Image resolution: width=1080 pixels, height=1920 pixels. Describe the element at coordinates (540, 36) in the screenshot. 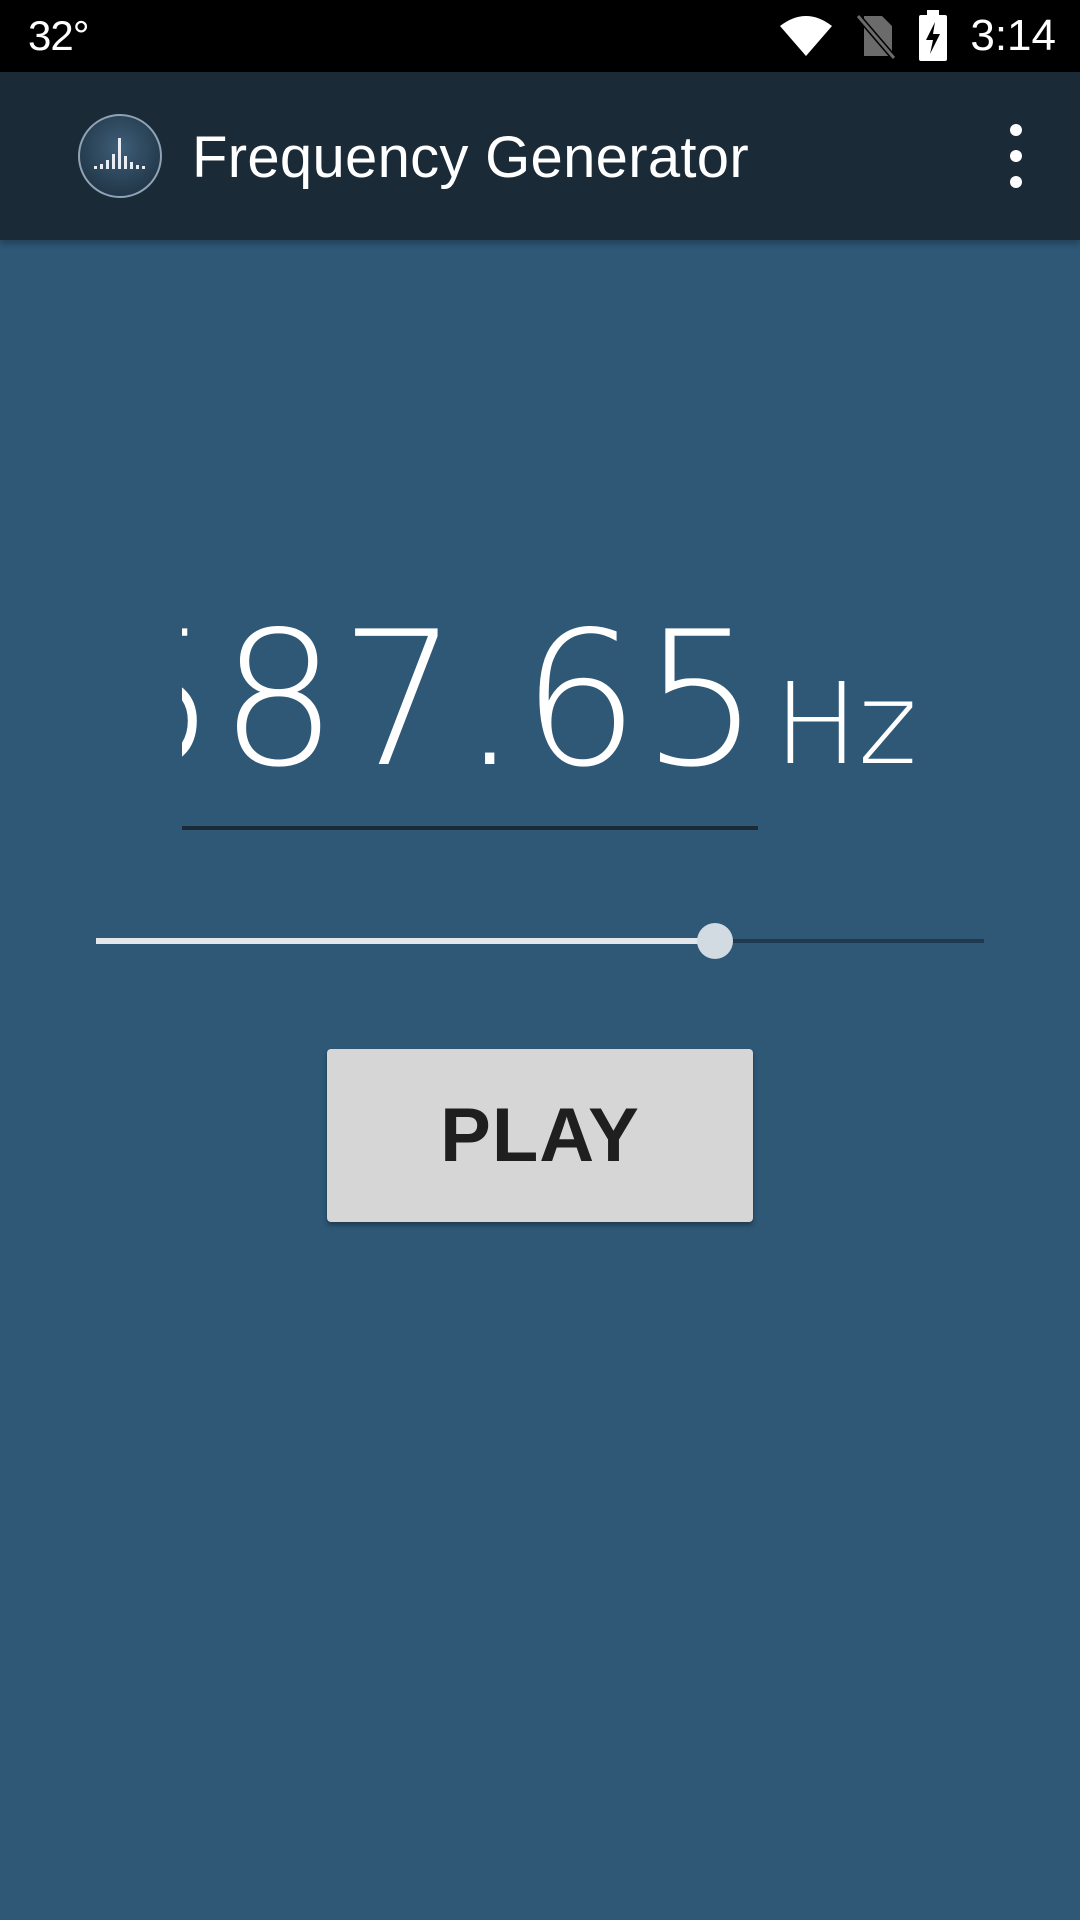

I see `status-bar: 32° 3:14` at that location.